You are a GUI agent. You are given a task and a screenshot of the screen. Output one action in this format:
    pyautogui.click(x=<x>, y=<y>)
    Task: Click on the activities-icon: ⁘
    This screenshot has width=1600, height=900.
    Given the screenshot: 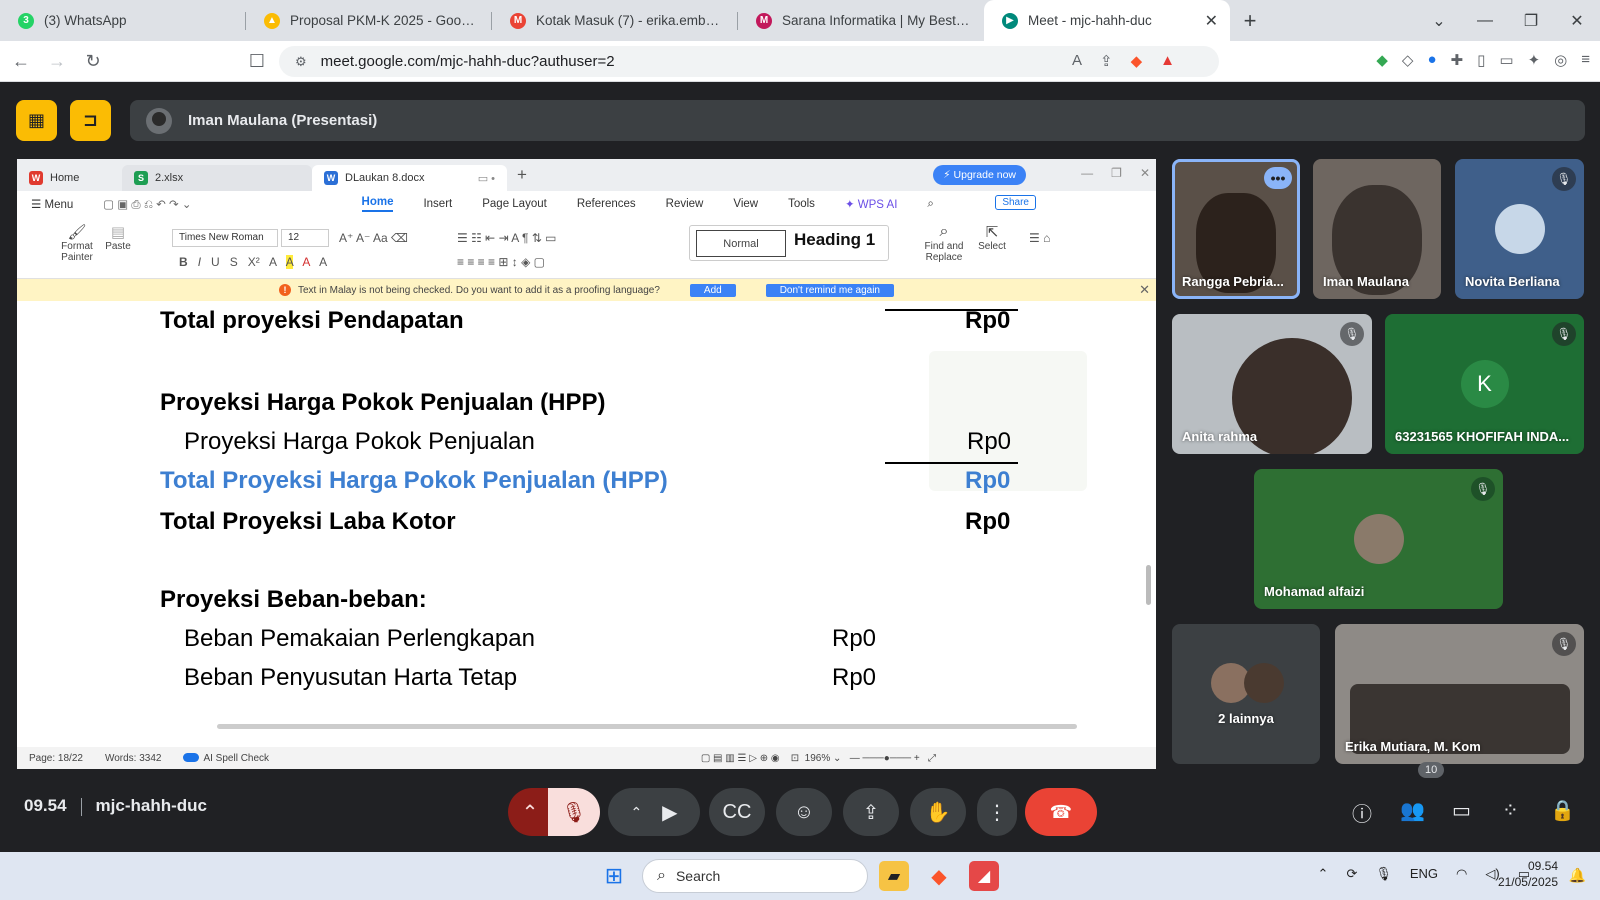 What is the action you would take?
    pyautogui.click(x=1510, y=810)
    